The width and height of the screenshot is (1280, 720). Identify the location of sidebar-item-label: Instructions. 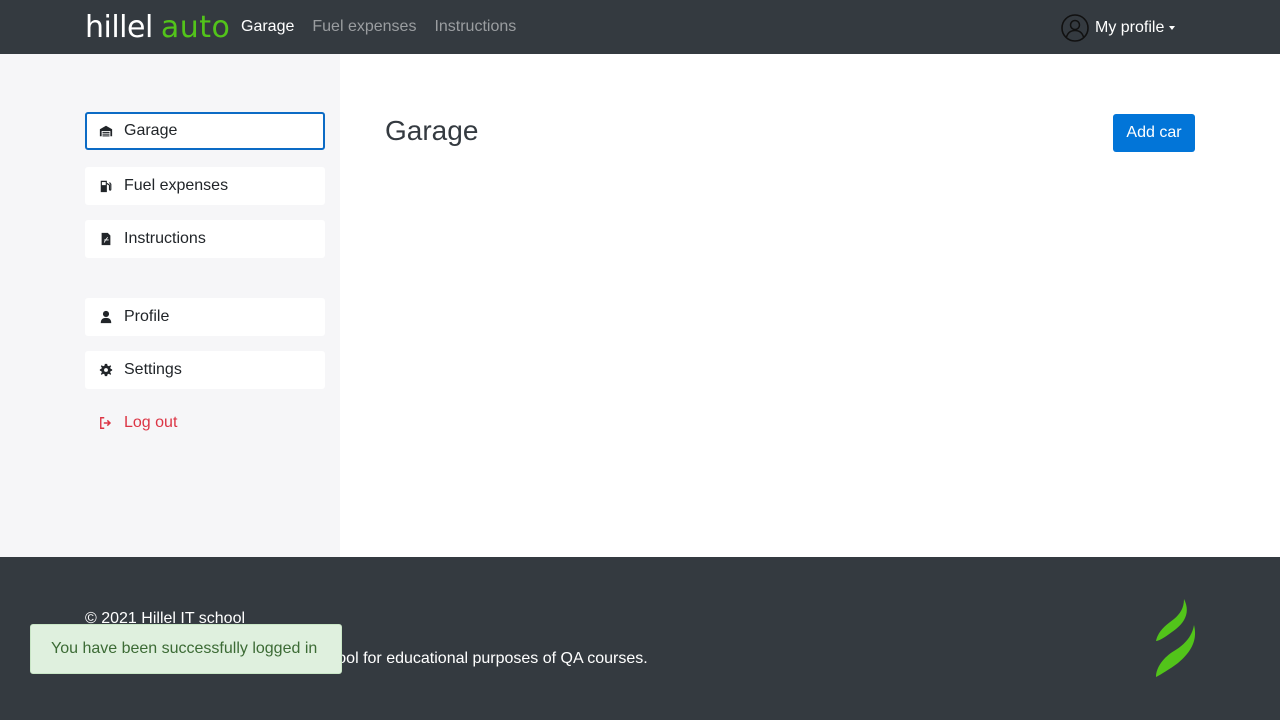
(165, 238).